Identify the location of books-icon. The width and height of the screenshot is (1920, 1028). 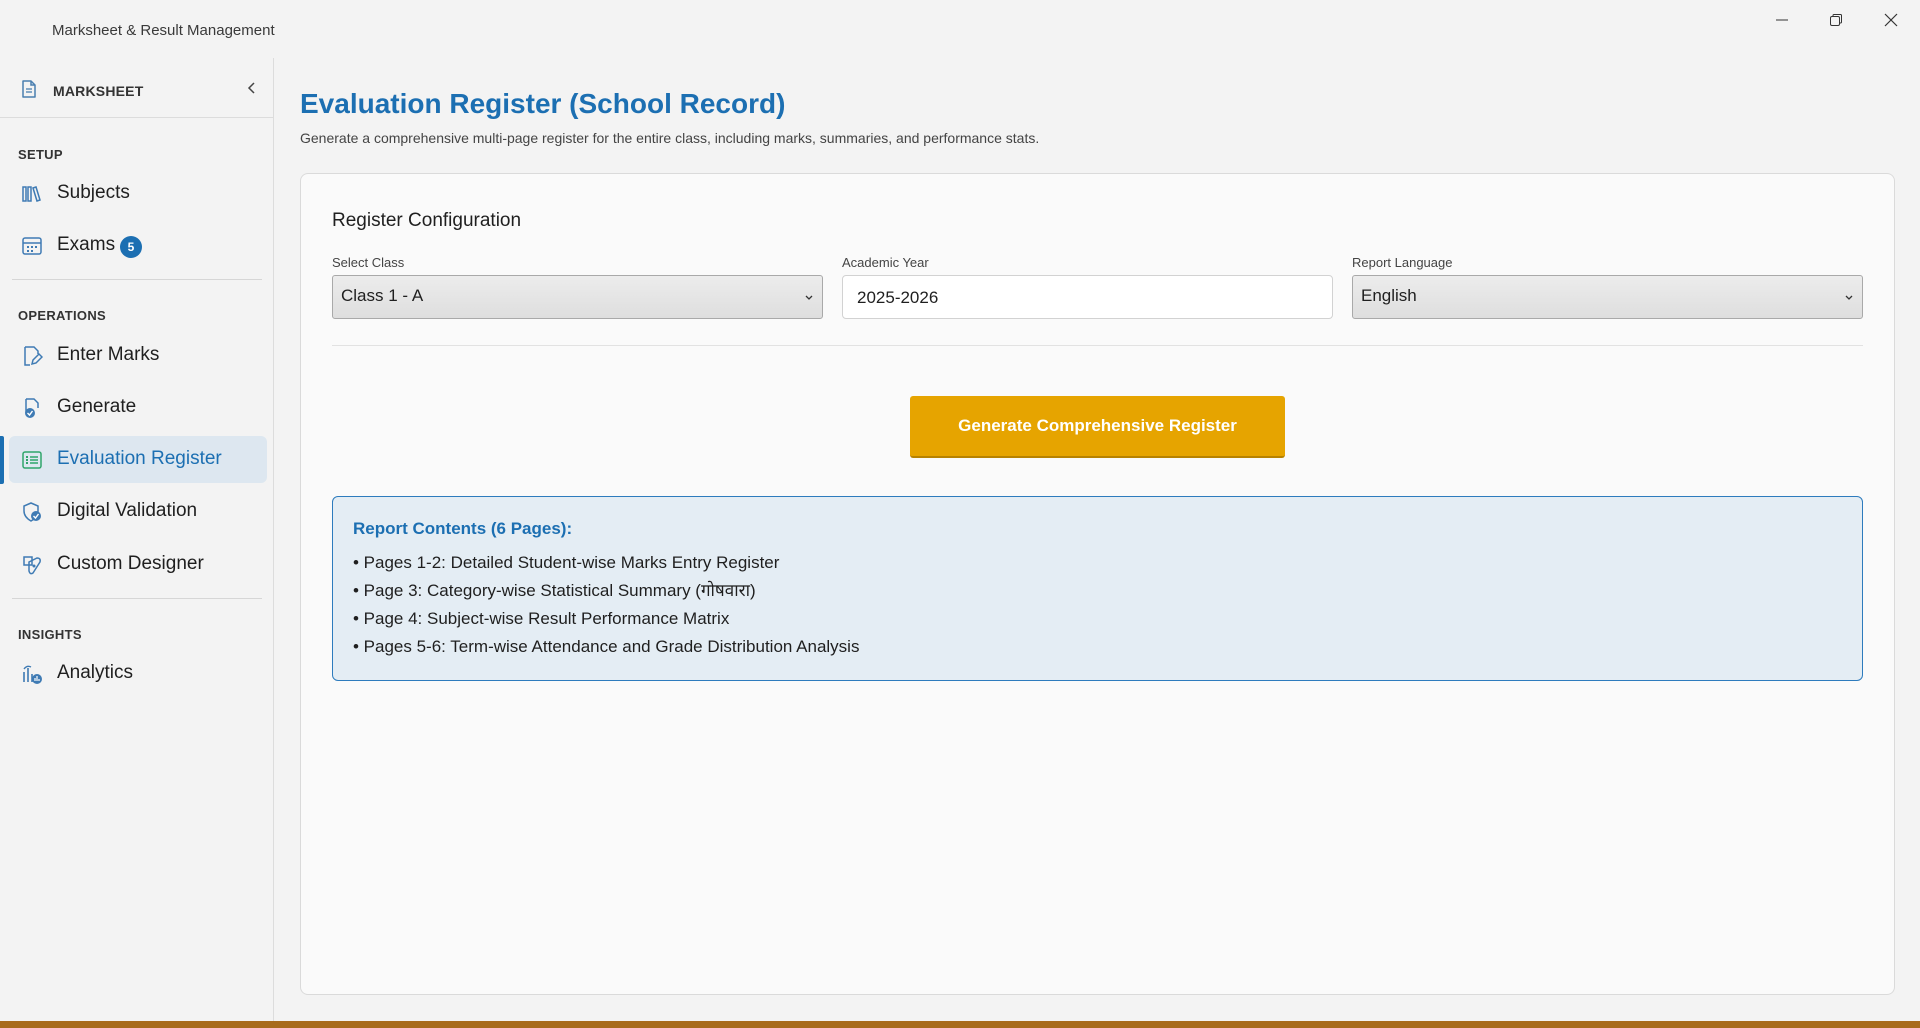
(31, 194).